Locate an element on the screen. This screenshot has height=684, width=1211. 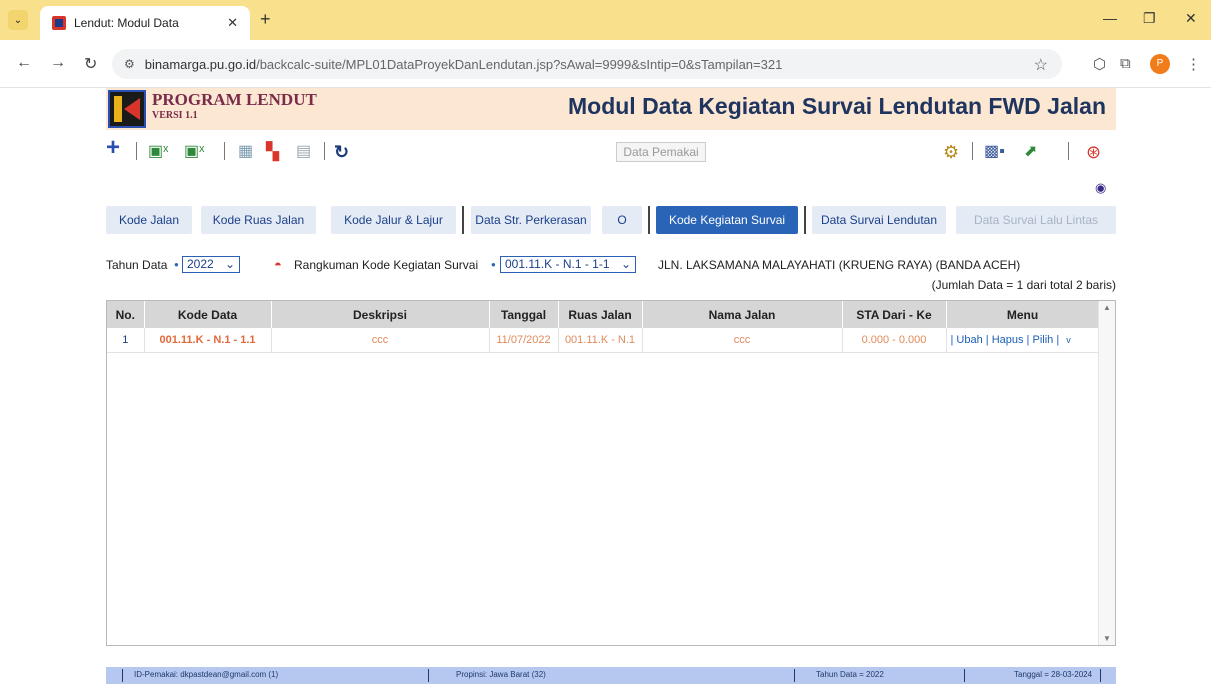
tab-close-icon: ✕ is located at coordinates (232, 23).